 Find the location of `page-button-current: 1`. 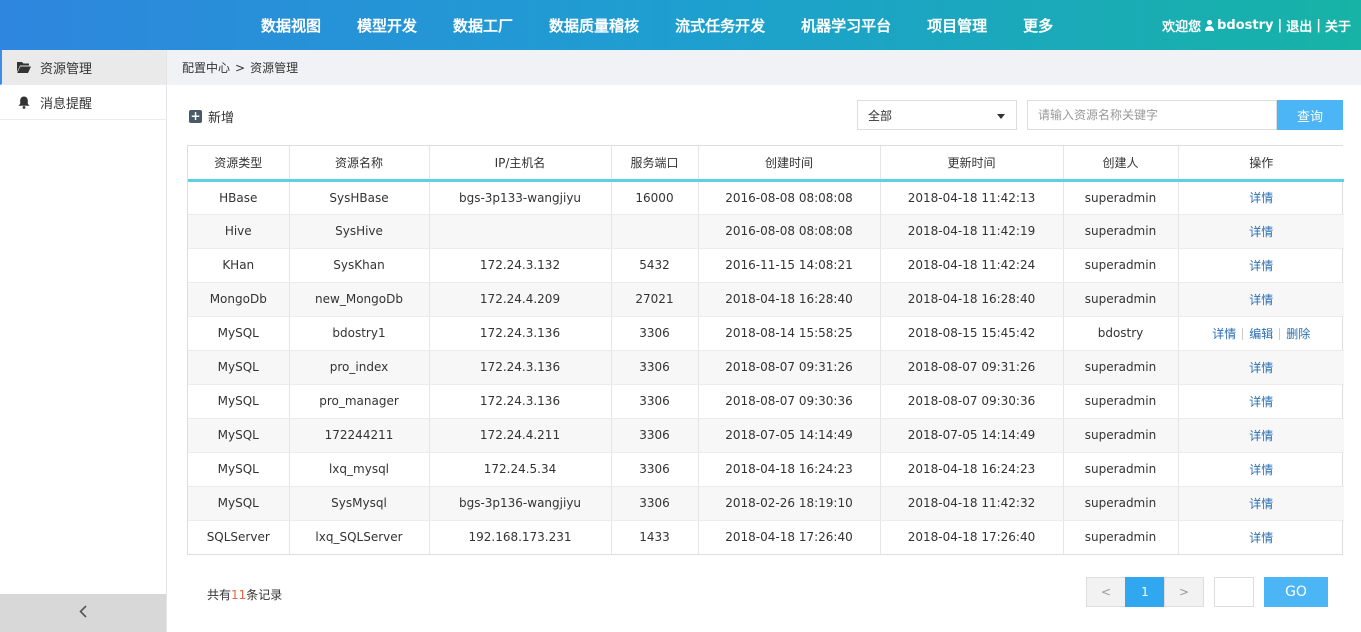

page-button-current: 1 is located at coordinates (1145, 592).